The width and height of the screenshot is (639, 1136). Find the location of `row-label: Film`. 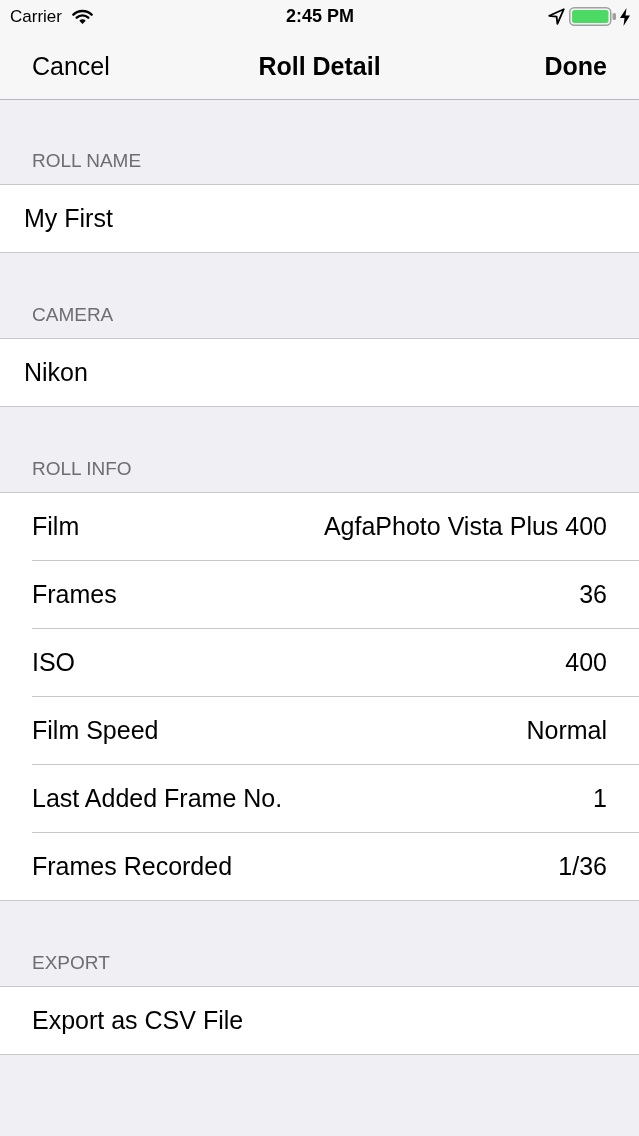

row-label: Film is located at coordinates (56, 526).